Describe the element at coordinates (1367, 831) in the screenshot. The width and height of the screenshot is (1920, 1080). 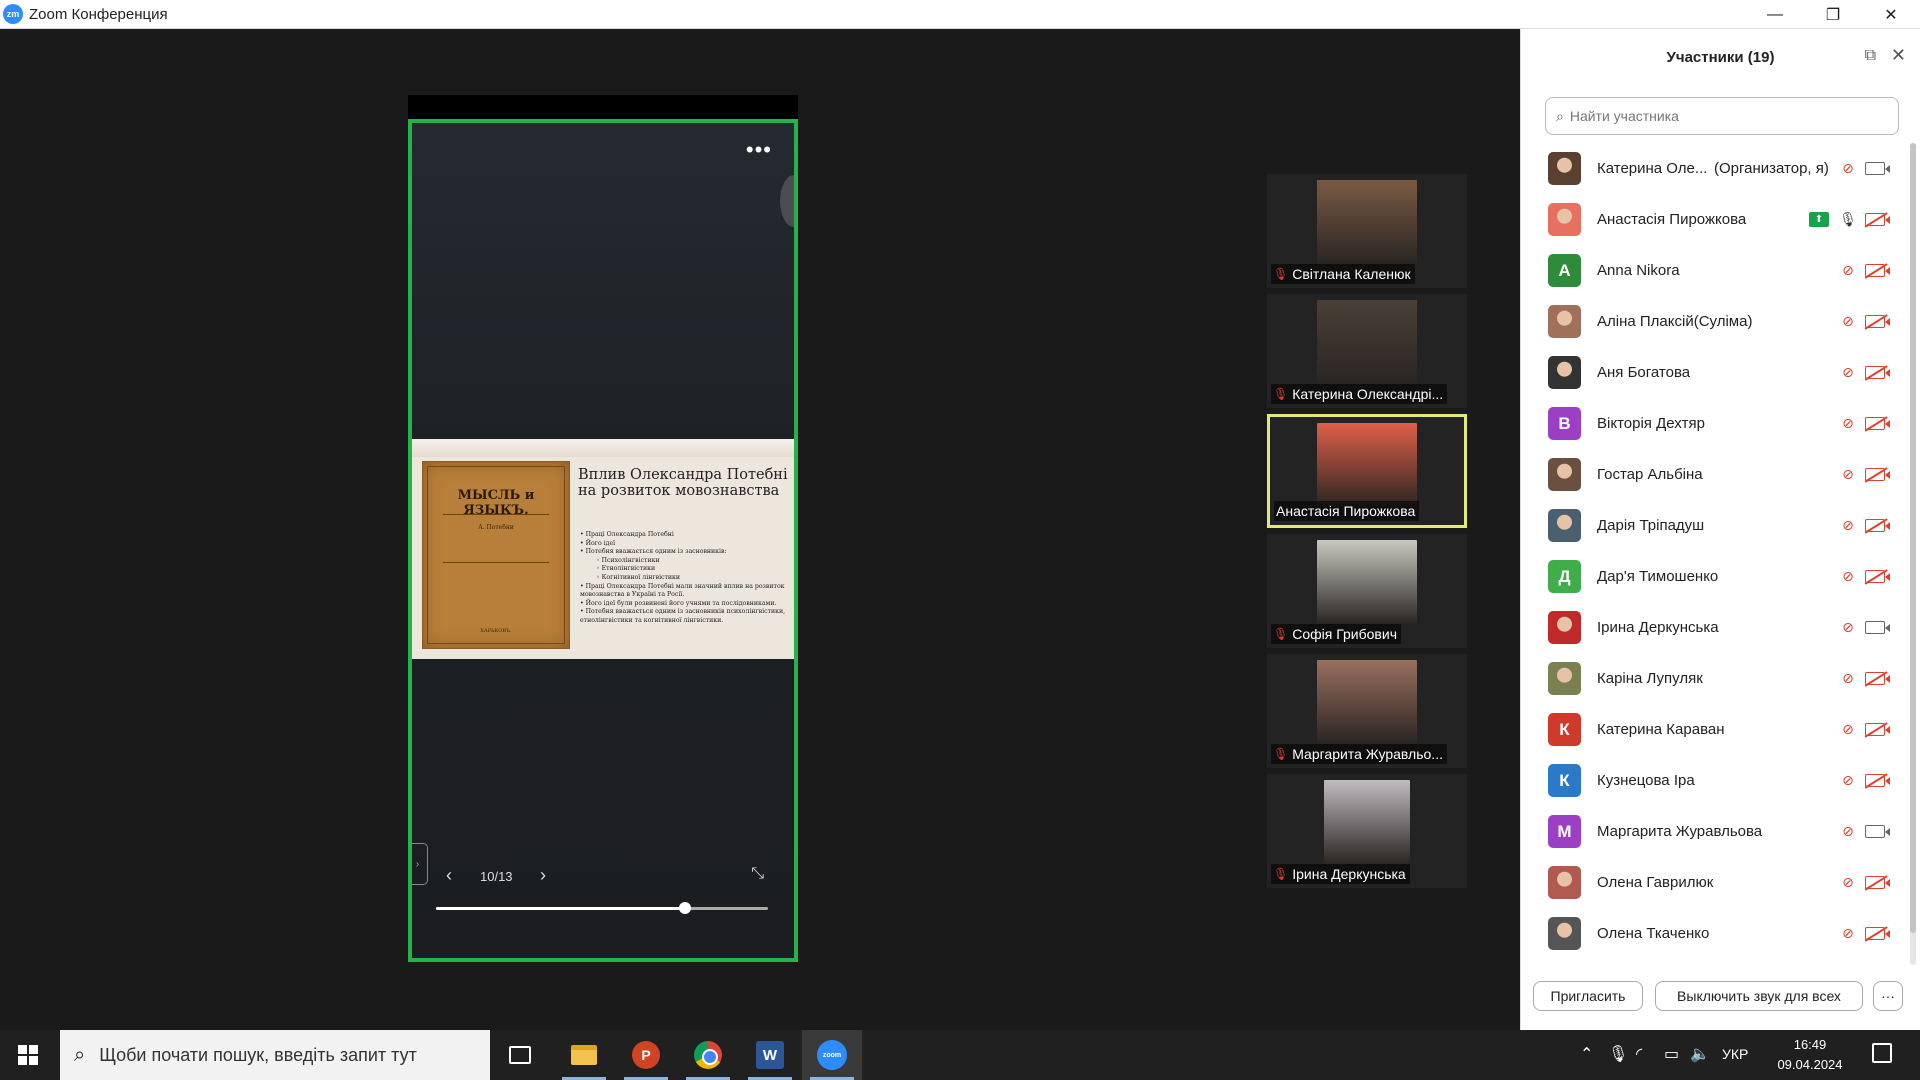
I see `video-tile: 🎙 Ірина Деркунська` at that location.